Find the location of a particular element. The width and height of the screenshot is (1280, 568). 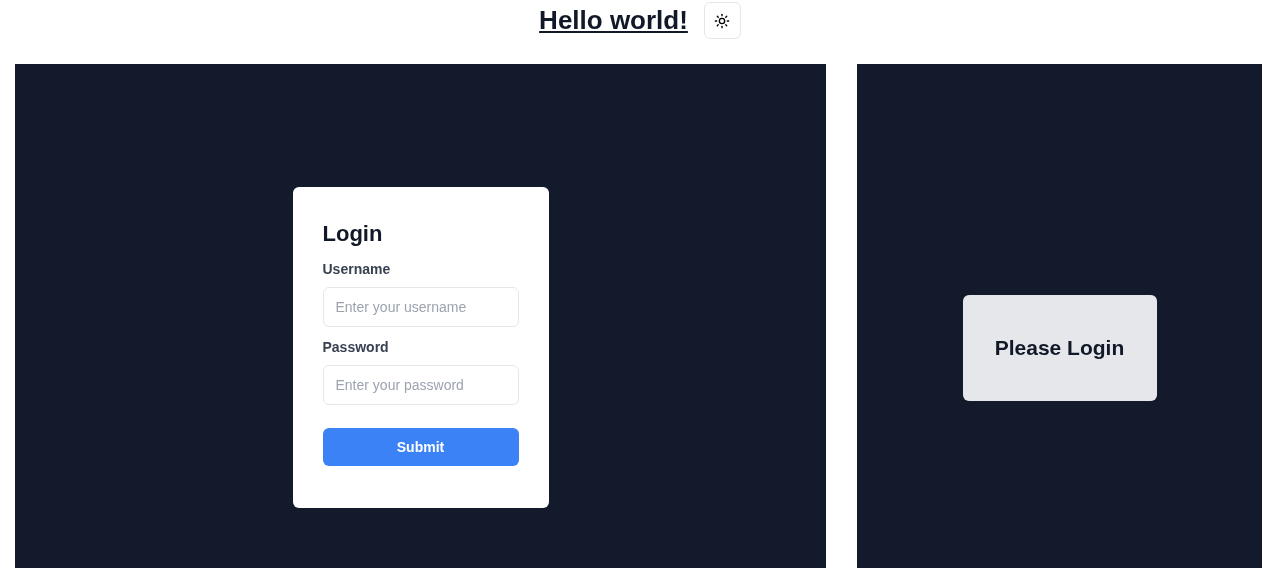

login-heading: Login is located at coordinates (353, 234).